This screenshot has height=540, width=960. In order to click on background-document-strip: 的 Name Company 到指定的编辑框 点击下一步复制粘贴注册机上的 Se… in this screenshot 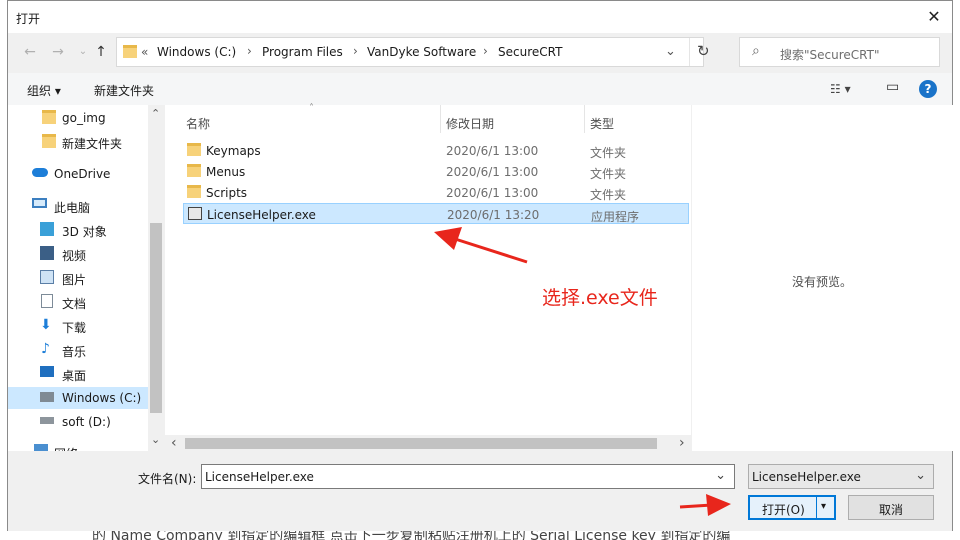, I will do `click(480, 535)`.